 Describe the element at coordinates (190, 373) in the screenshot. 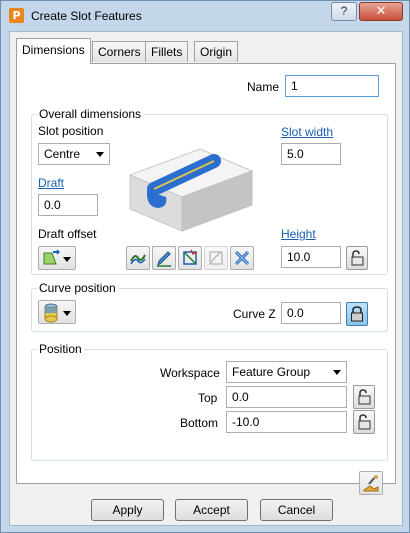

I see `workspace-label: Workspace` at that location.